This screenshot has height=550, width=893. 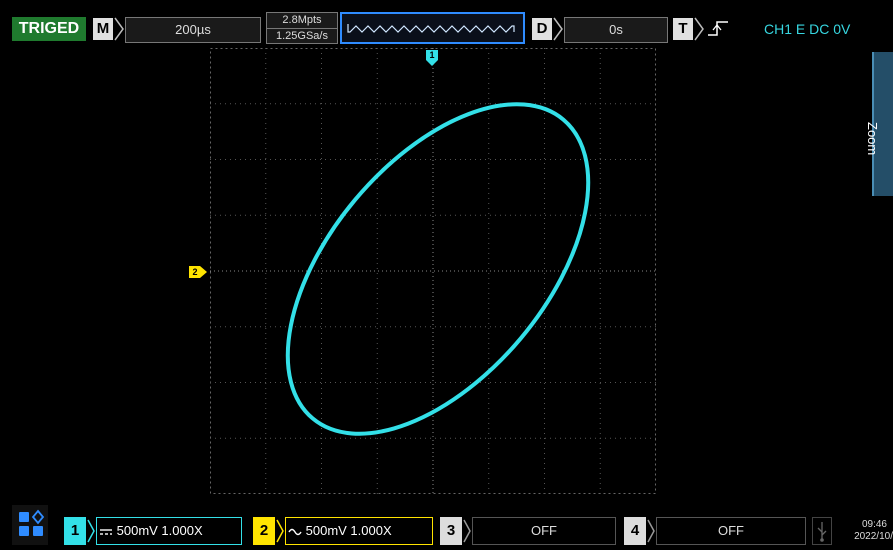 What do you see at coordinates (635, 531) in the screenshot?
I see `channel-4-number: 4` at bounding box center [635, 531].